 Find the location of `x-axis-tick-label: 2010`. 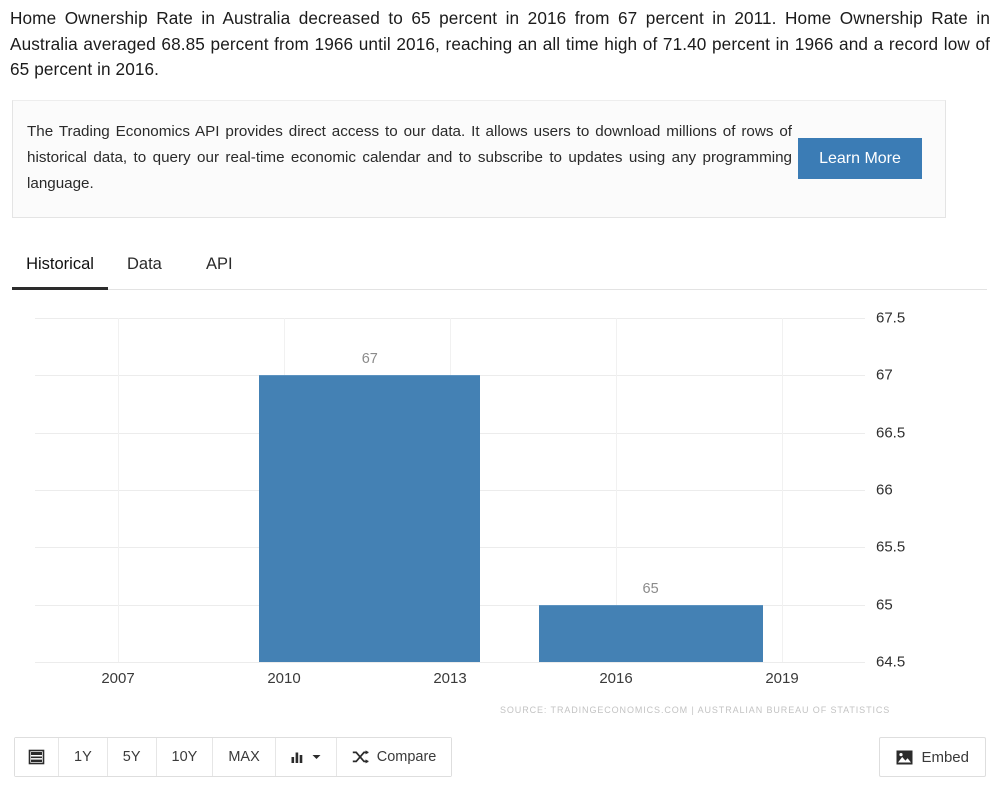

x-axis-tick-label: 2010 is located at coordinates (284, 678).